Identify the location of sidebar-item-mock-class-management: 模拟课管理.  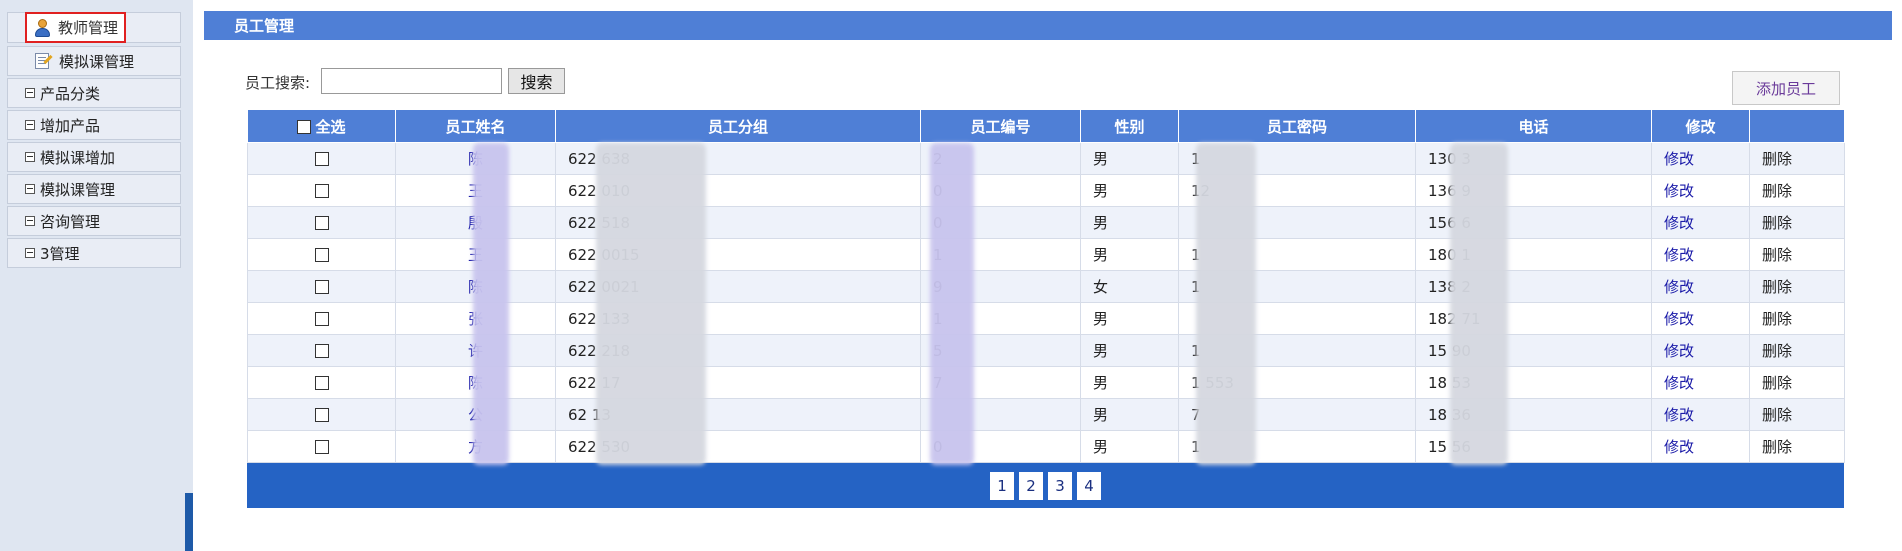
(94, 61).